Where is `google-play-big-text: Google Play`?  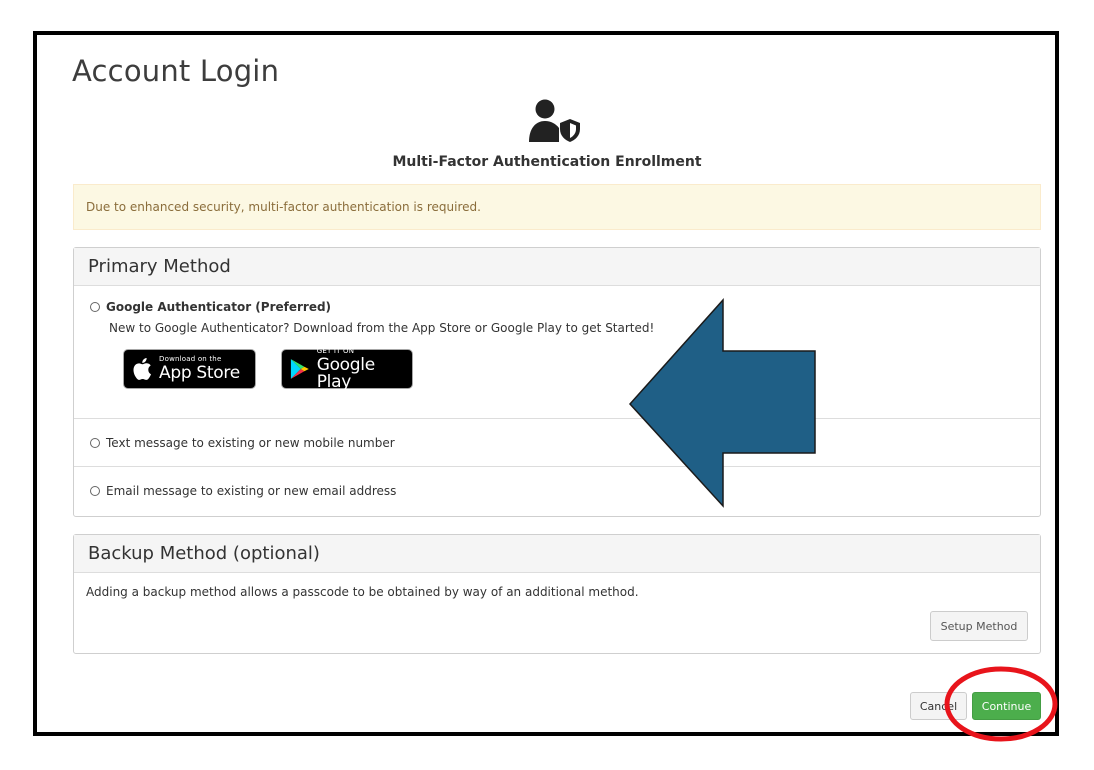 google-play-big-text: Google Play is located at coordinates (345, 373).